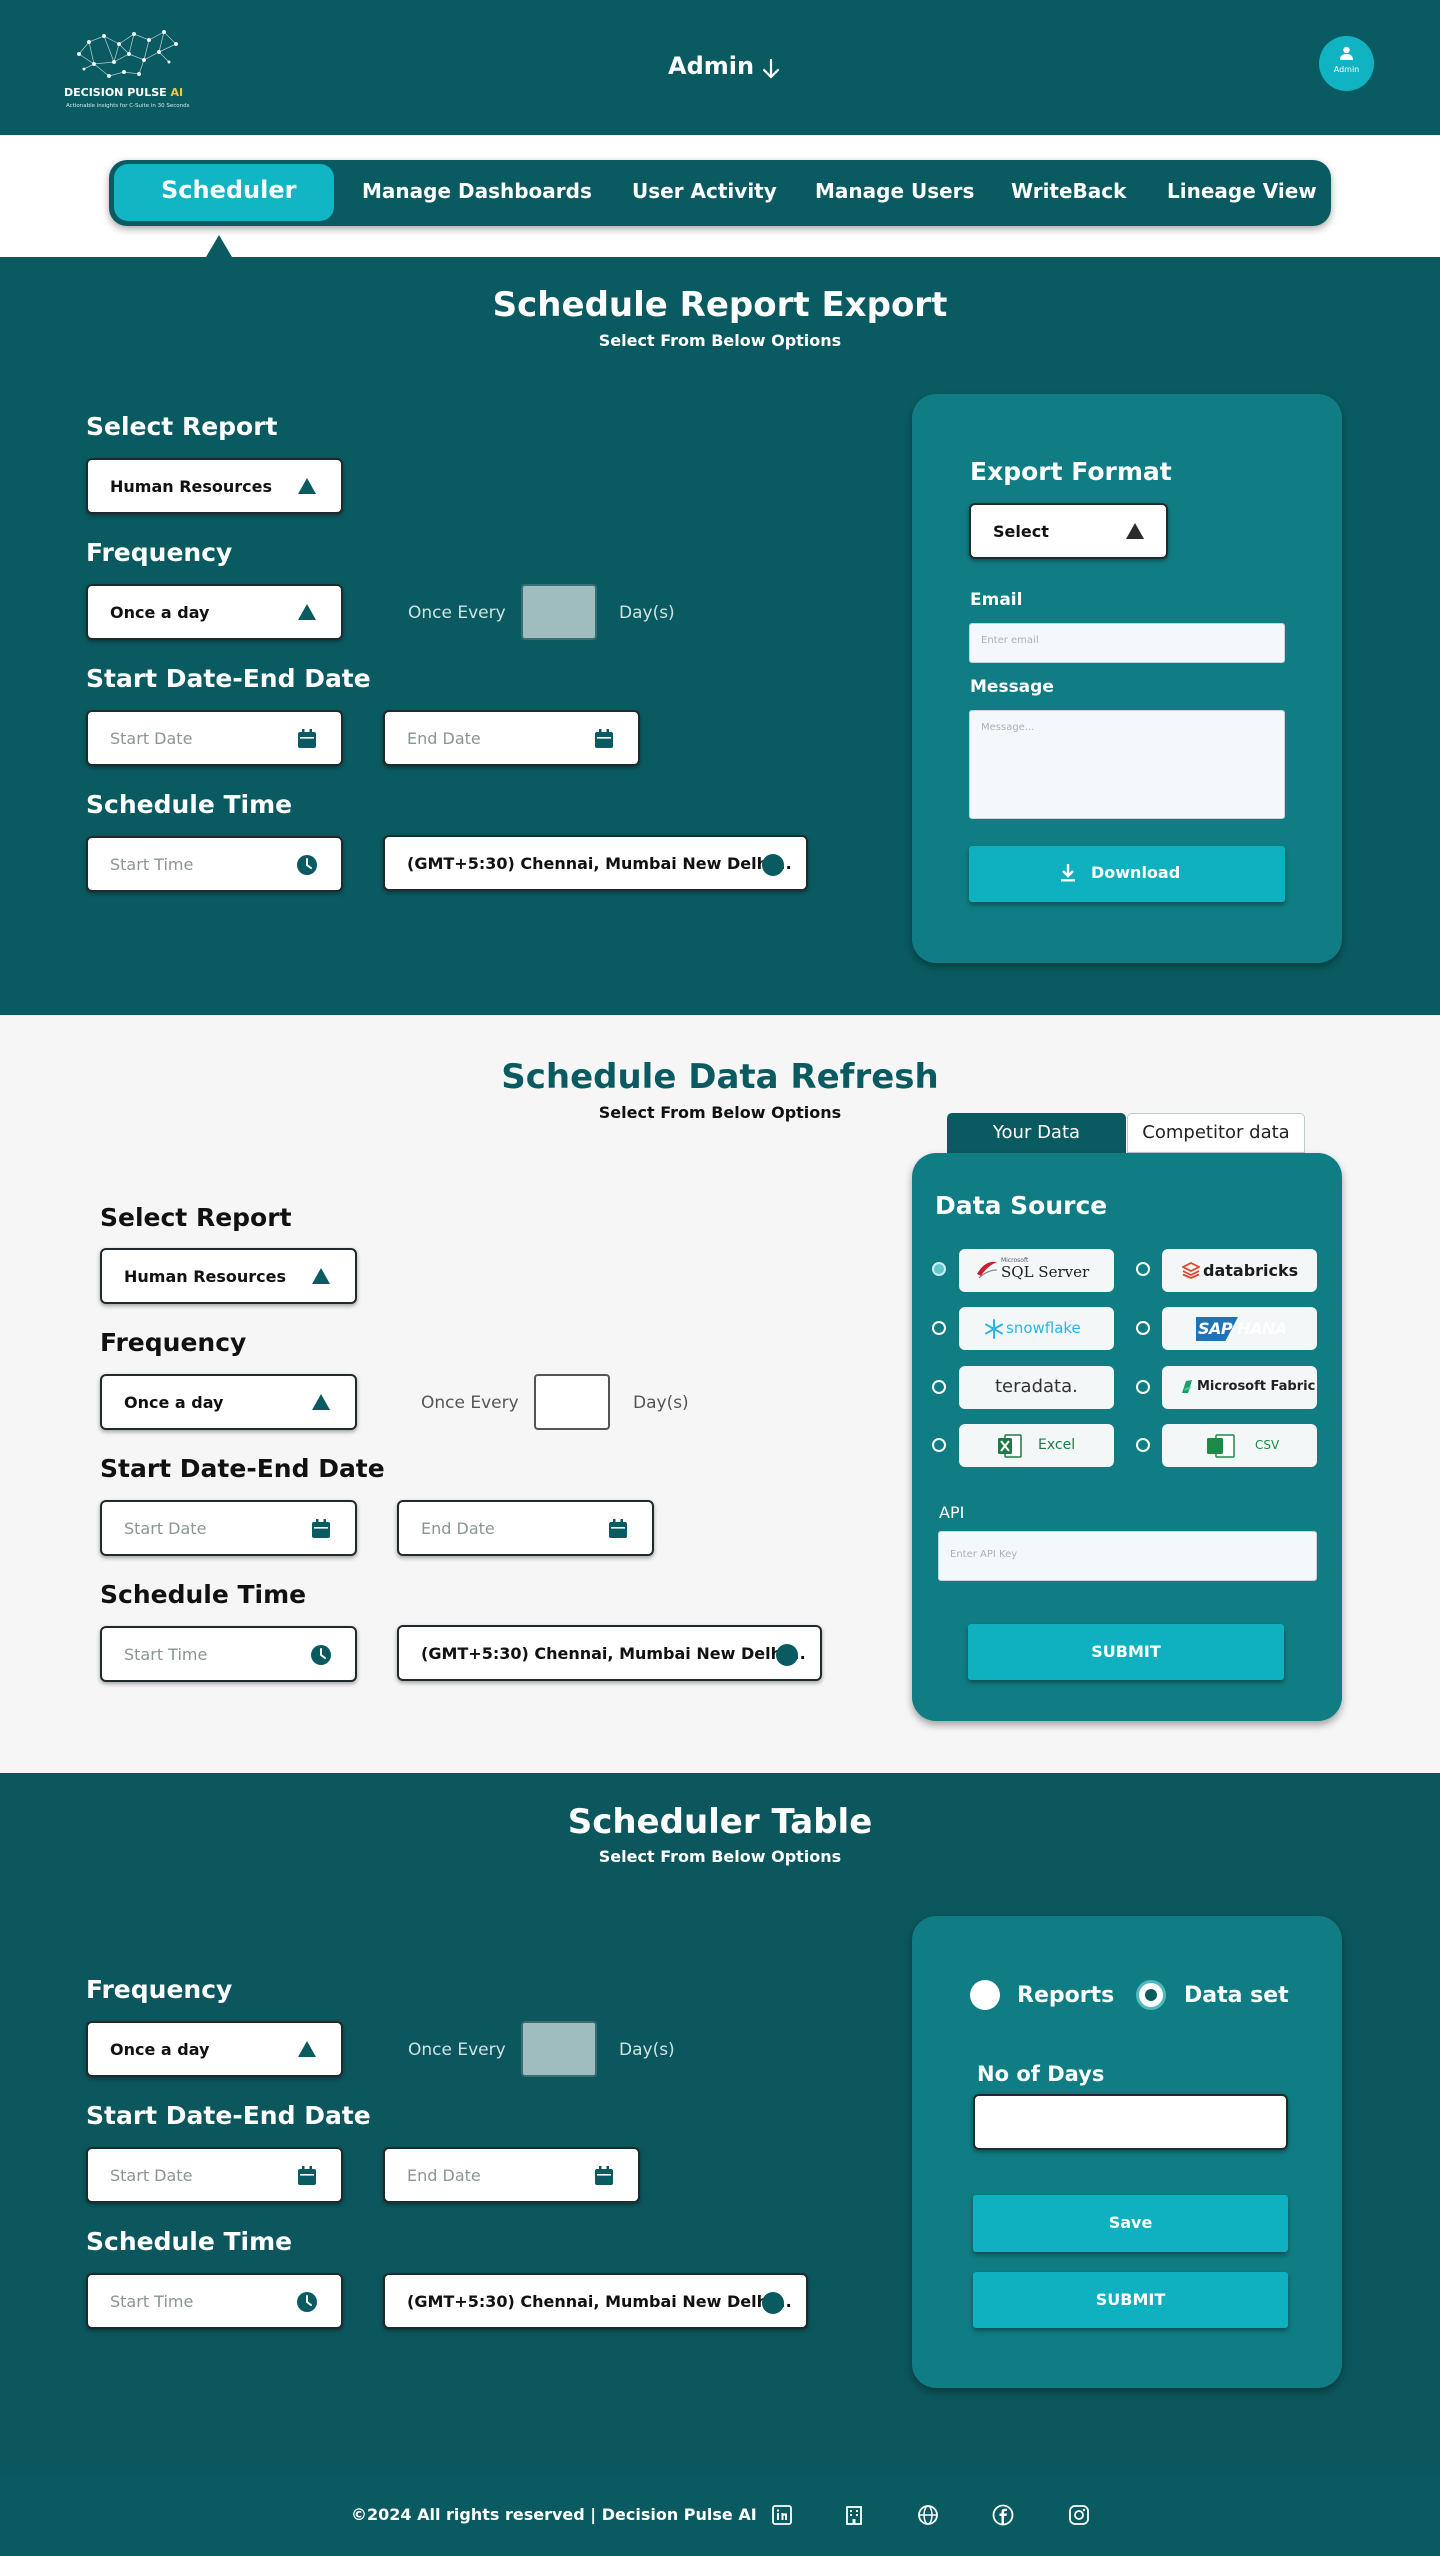 The image size is (1440, 2556). Describe the element at coordinates (939, 1269) in the screenshot. I see `radio-sql-server` at that location.